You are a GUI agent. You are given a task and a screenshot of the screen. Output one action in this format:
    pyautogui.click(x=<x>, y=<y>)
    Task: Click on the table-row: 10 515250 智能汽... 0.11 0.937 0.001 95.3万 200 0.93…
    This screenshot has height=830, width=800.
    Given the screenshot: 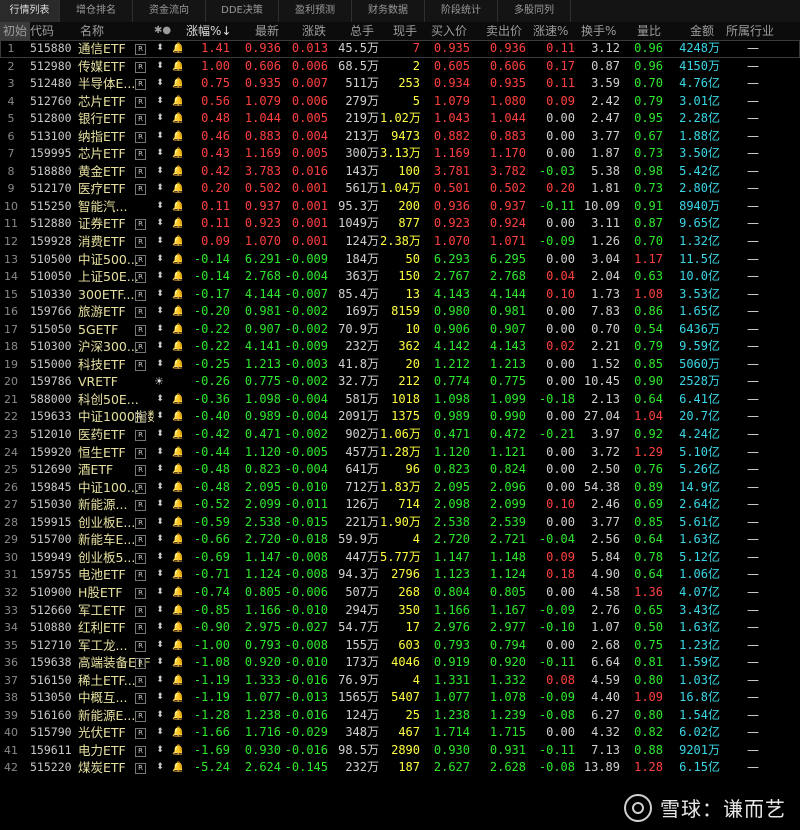 What is the action you would take?
    pyautogui.click(x=400, y=207)
    